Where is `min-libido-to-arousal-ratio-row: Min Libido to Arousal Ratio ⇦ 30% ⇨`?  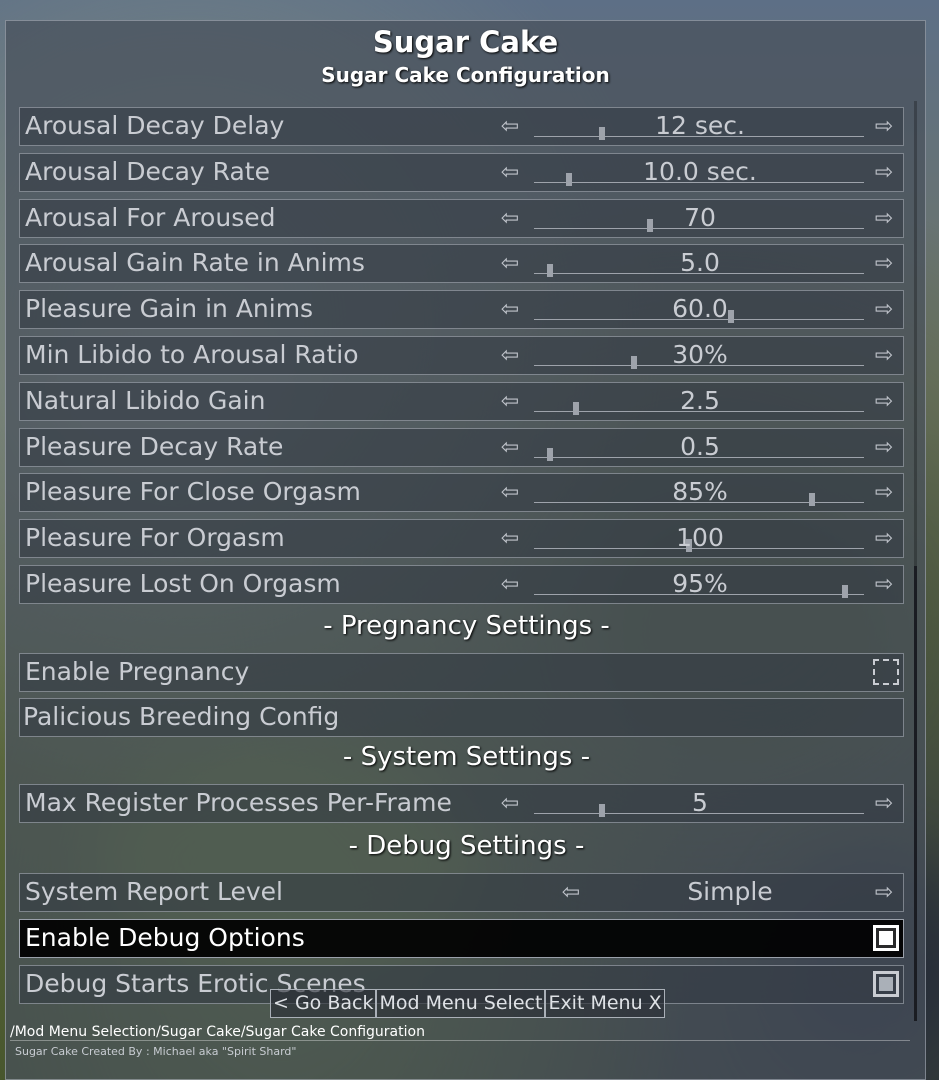 min-libido-to-arousal-ratio-row: Min Libido to Arousal Ratio ⇦ 30% ⇨ is located at coordinates (461, 355).